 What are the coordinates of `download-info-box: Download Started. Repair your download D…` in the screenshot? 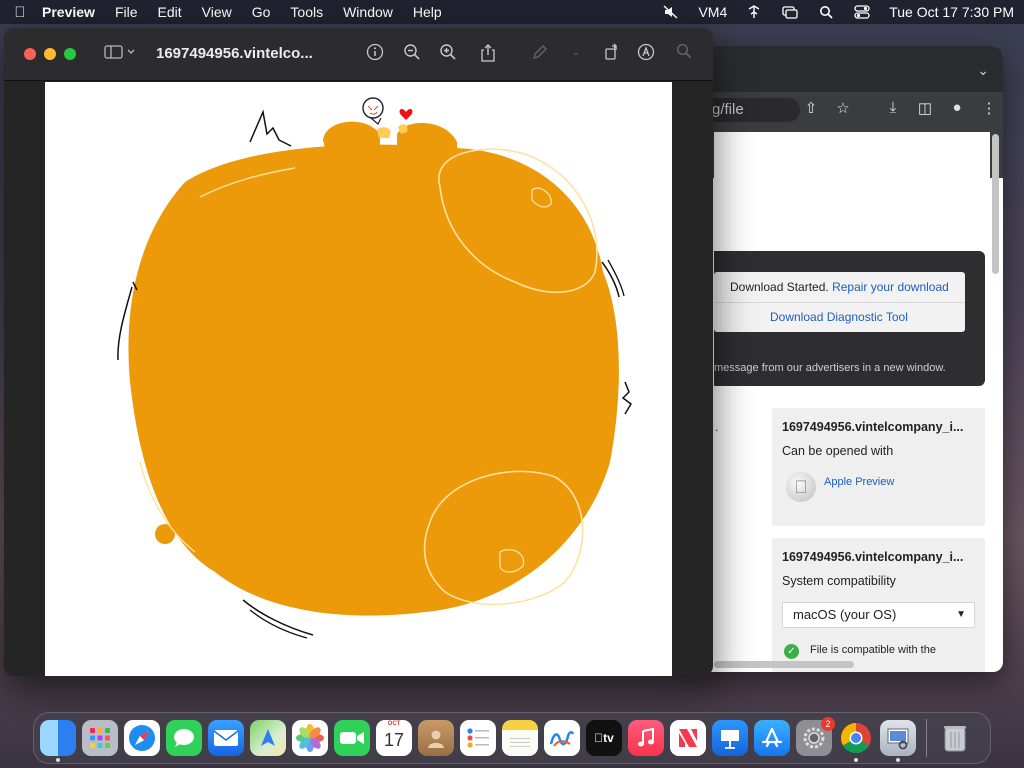 It's located at (839, 302).